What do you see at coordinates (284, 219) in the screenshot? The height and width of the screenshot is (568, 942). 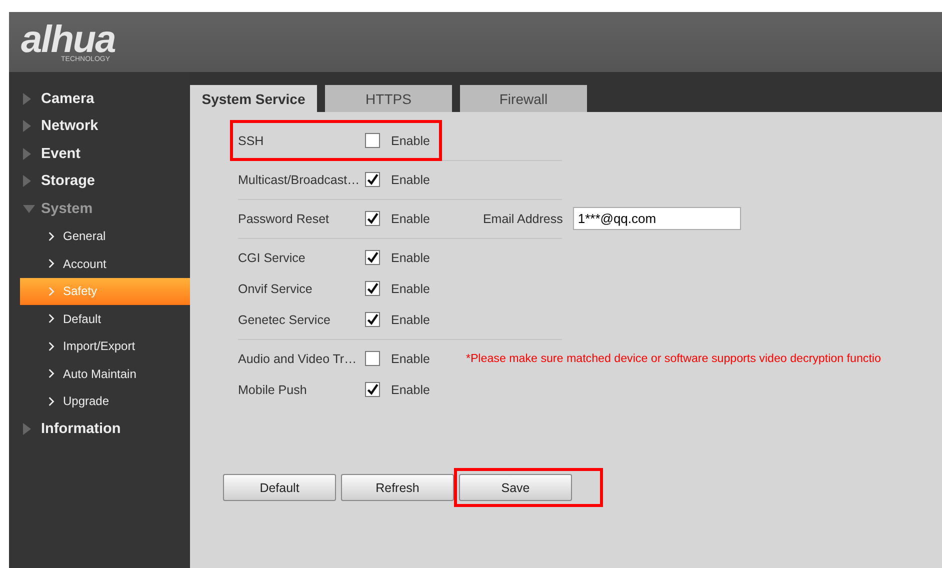 I see `setting-label: Password Reset` at bounding box center [284, 219].